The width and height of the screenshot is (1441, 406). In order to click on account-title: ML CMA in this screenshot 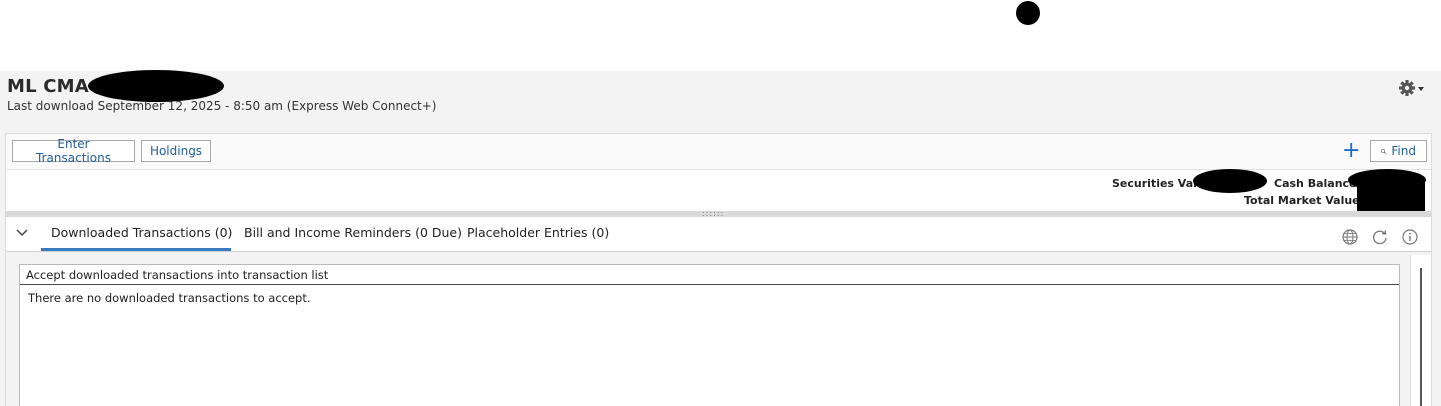, I will do `click(48, 86)`.